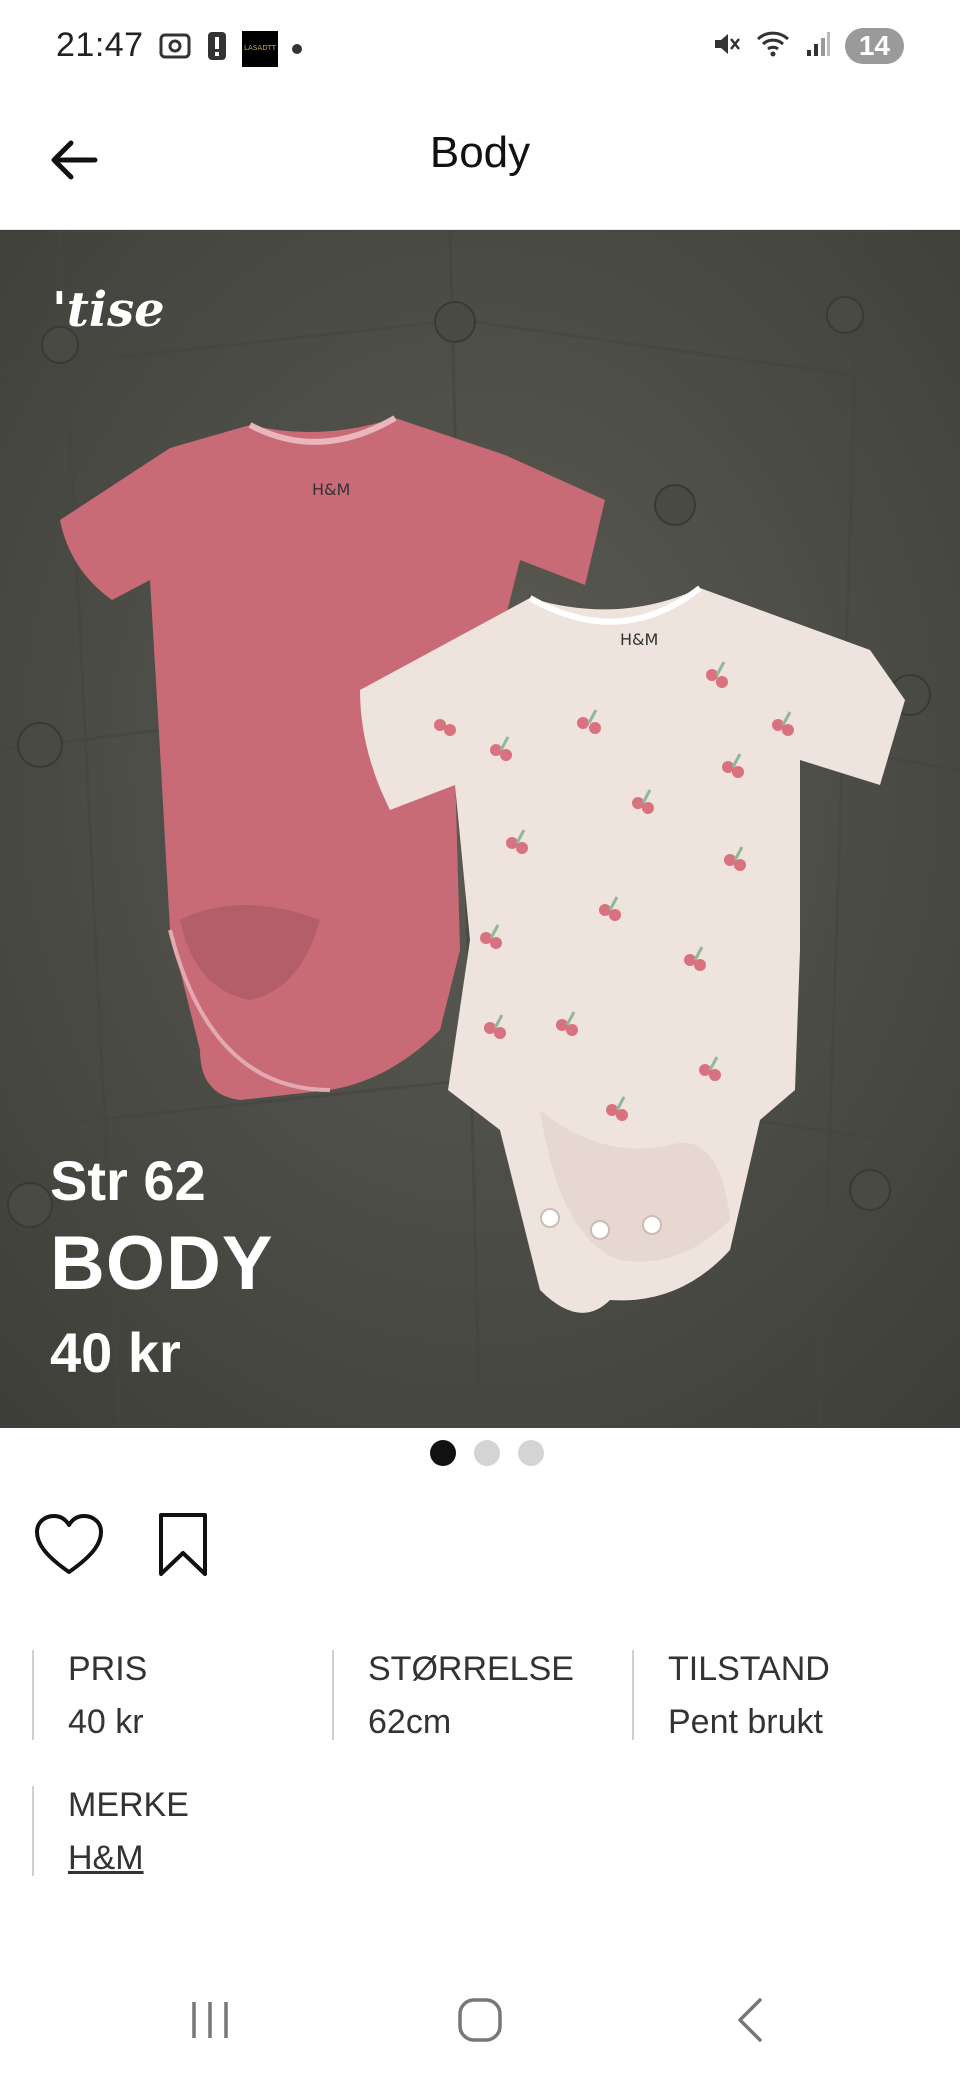  What do you see at coordinates (297, 48) in the screenshot?
I see `dot-icon` at bounding box center [297, 48].